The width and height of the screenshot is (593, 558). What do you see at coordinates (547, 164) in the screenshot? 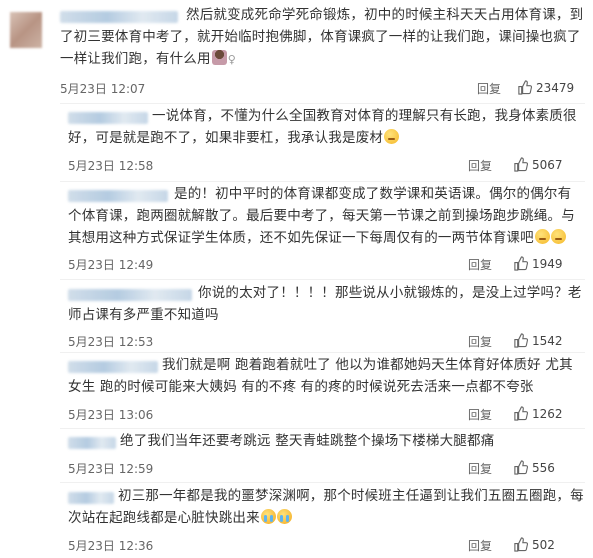
I see `like-count: 5067` at bounding box center [547, 164].